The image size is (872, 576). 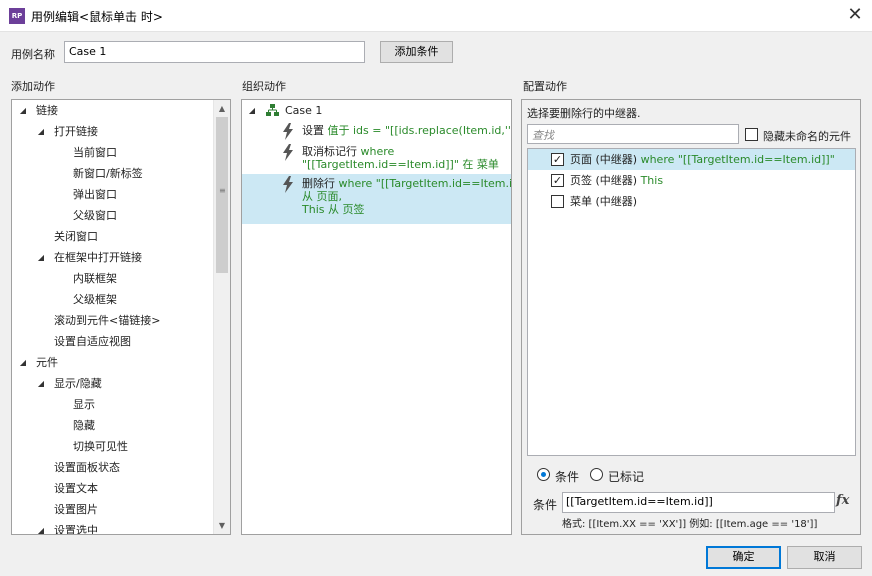 I want to click on condition-input: [[TargetItem.id==Item.id]], so click(x=698, y=502).